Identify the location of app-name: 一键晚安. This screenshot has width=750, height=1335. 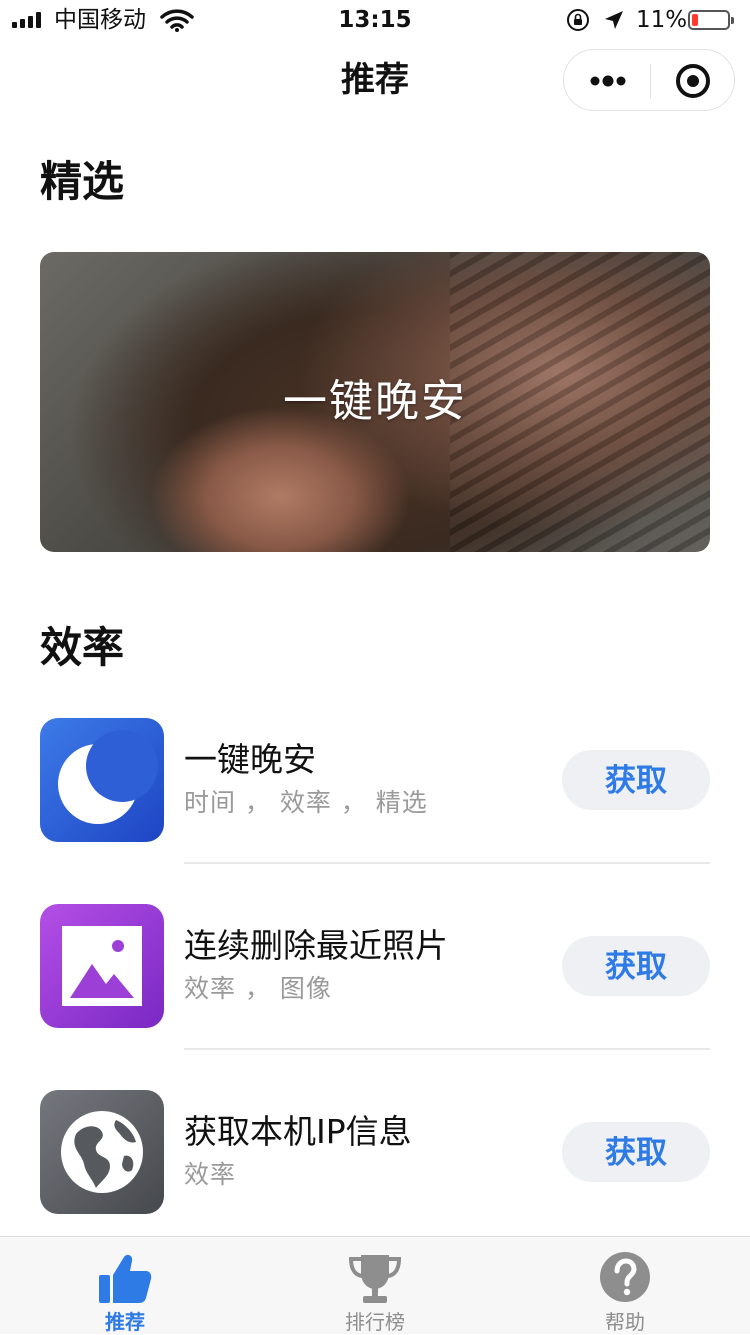
(250, 759).